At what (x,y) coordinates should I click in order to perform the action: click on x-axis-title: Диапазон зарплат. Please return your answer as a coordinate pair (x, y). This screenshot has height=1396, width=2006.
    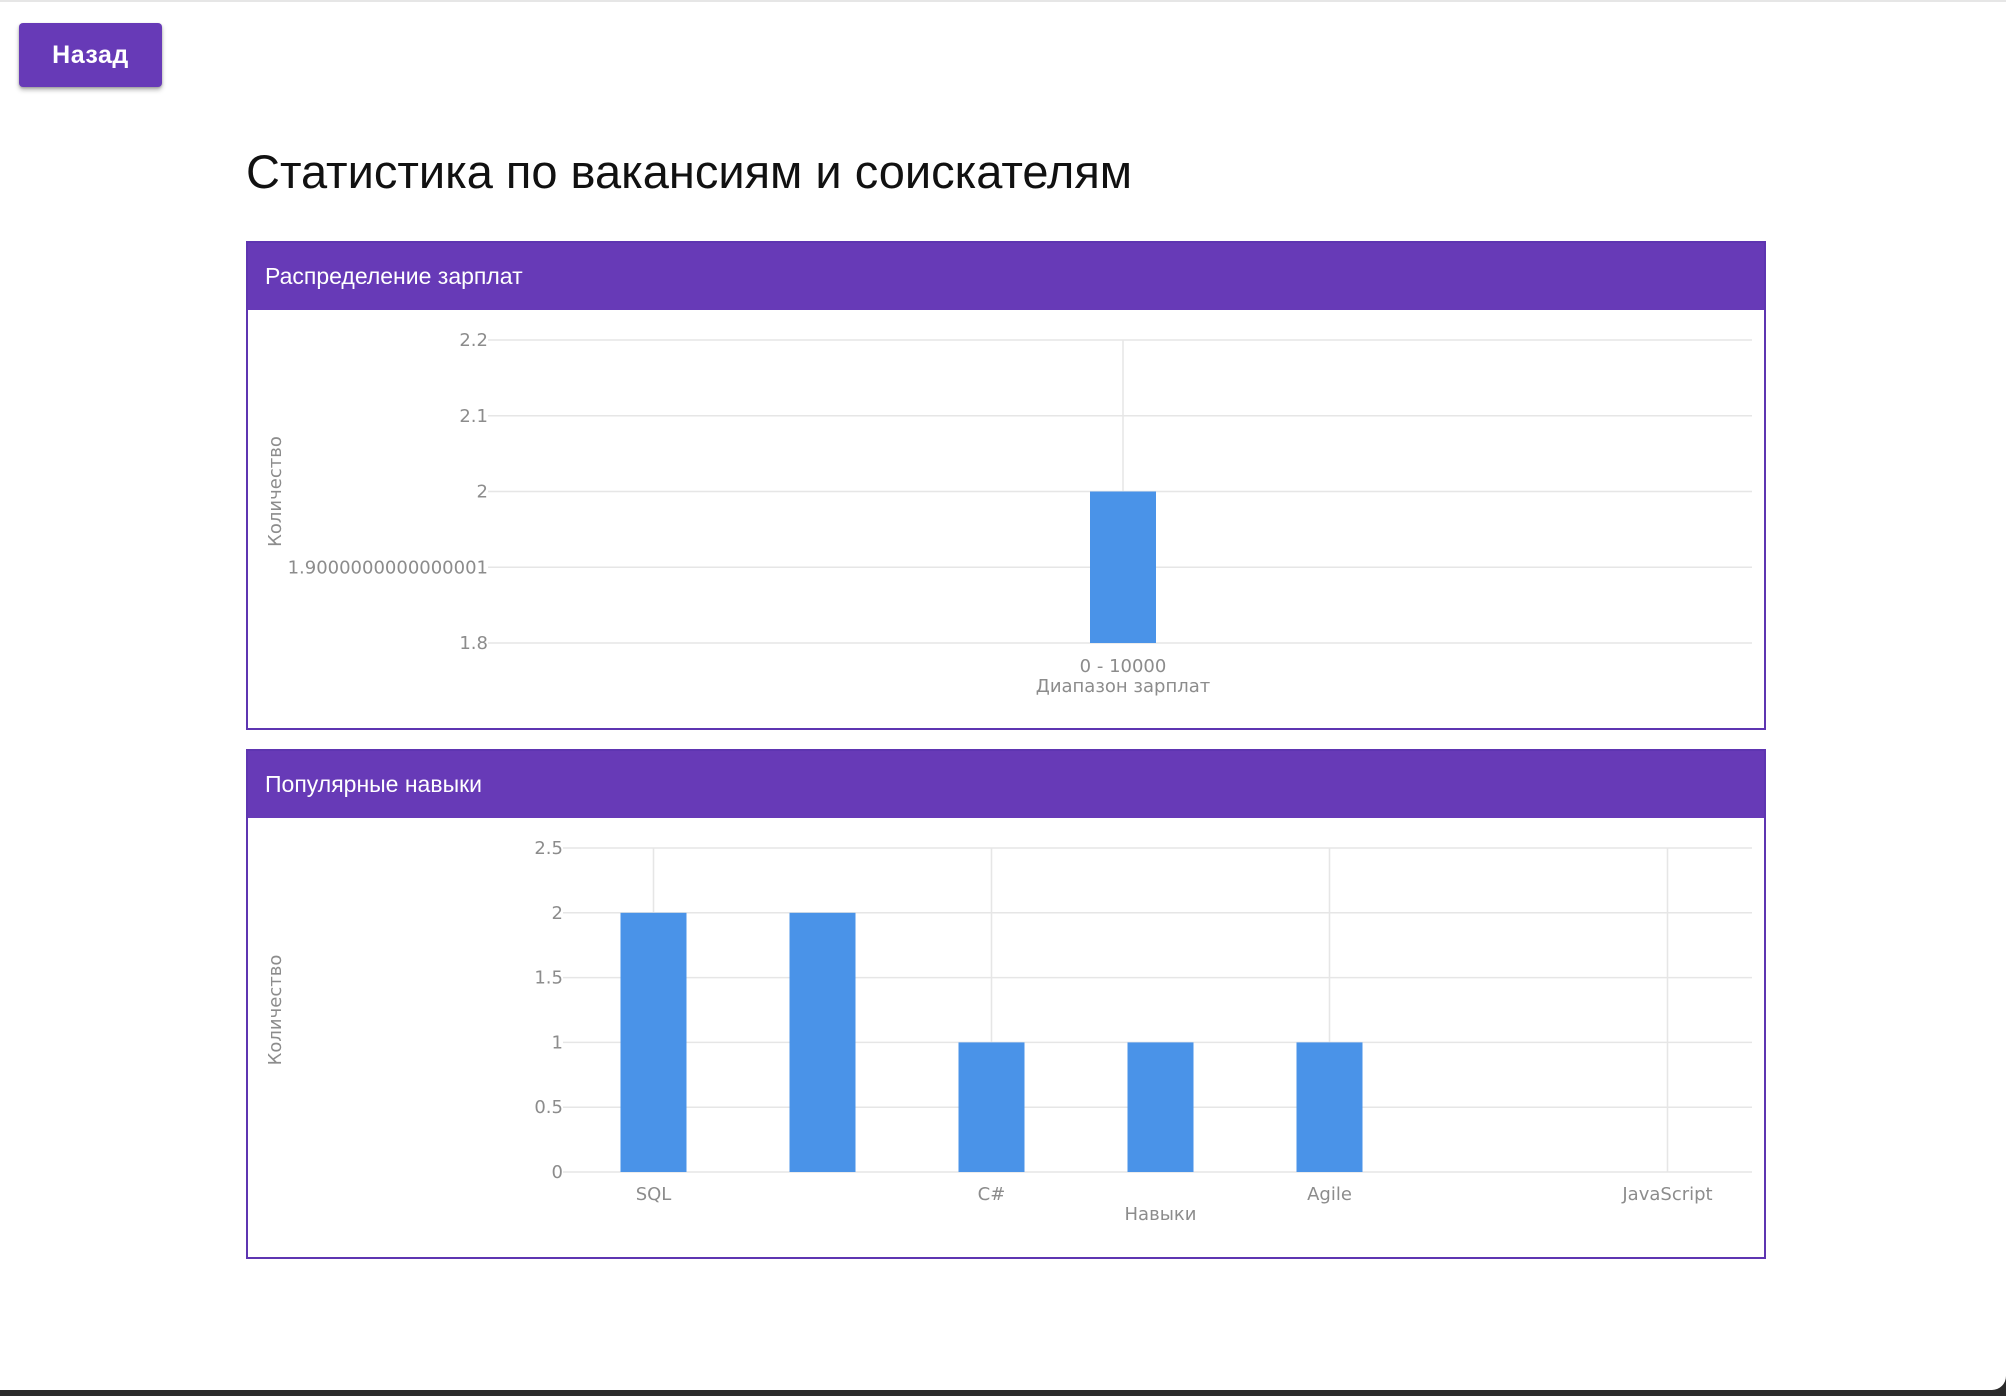
    Looking at the image, I should click on (1123, 686).